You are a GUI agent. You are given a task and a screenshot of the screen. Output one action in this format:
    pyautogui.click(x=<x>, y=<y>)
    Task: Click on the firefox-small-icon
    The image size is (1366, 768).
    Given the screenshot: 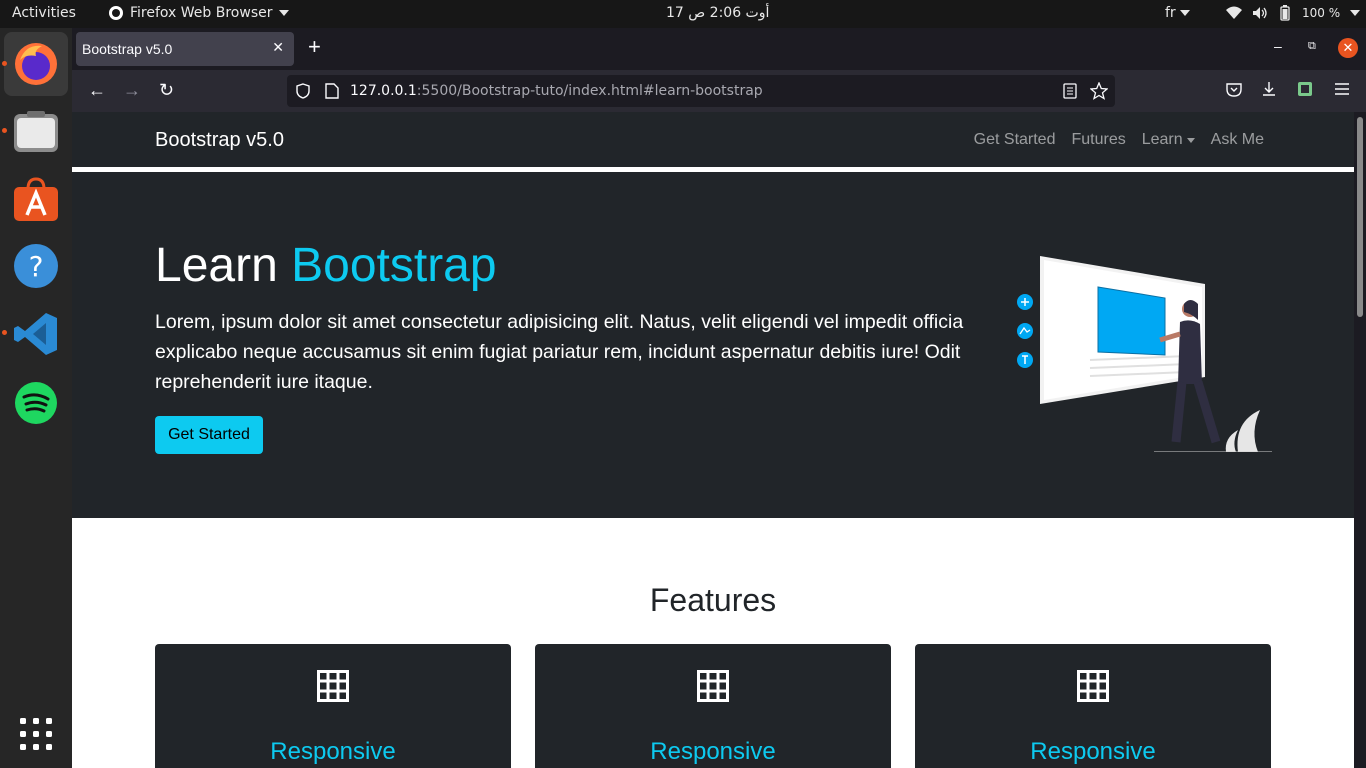 What is the action you would take?
    pyautogui.click(x=116, y=13)
    